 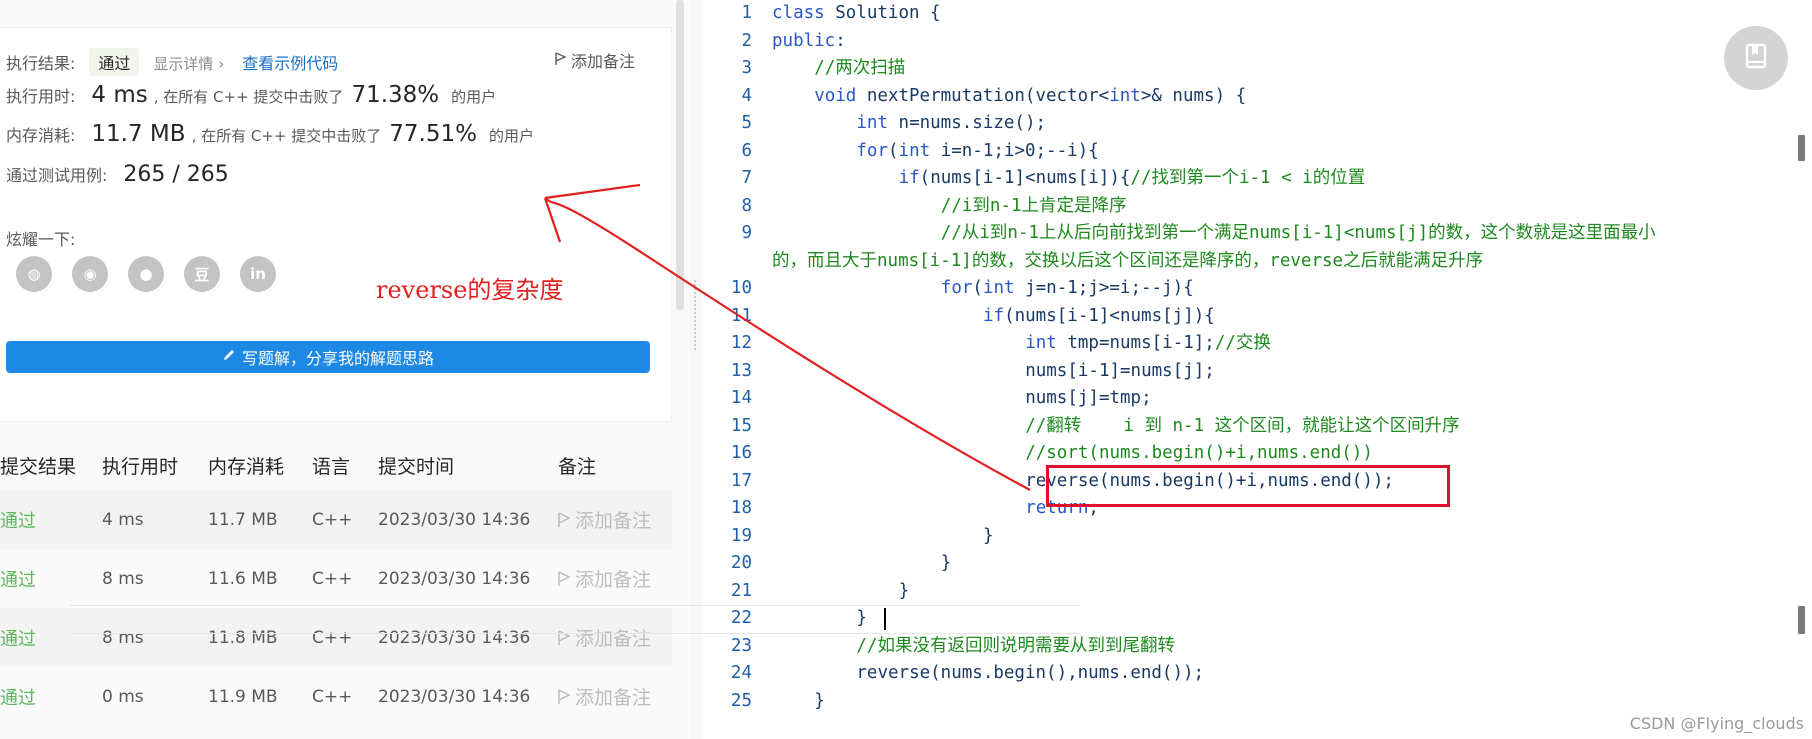 What do you see at coordinates (1237, 124) in the screenshot?
I see `code-line: 5 int n=nums.size();` at bounding box center [1237, 124].